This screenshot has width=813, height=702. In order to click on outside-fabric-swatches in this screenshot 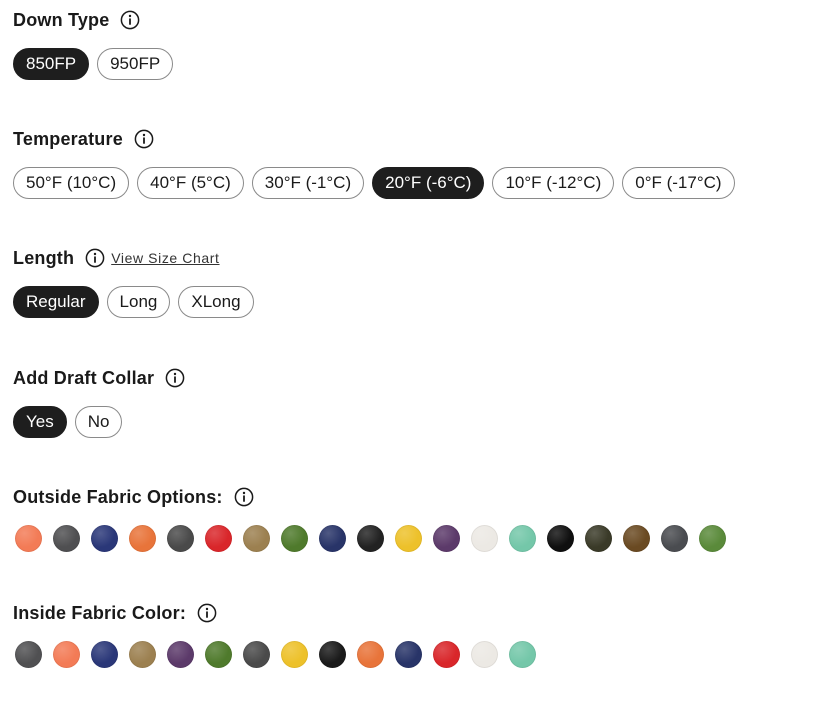, I will do `click(370, 538)`.